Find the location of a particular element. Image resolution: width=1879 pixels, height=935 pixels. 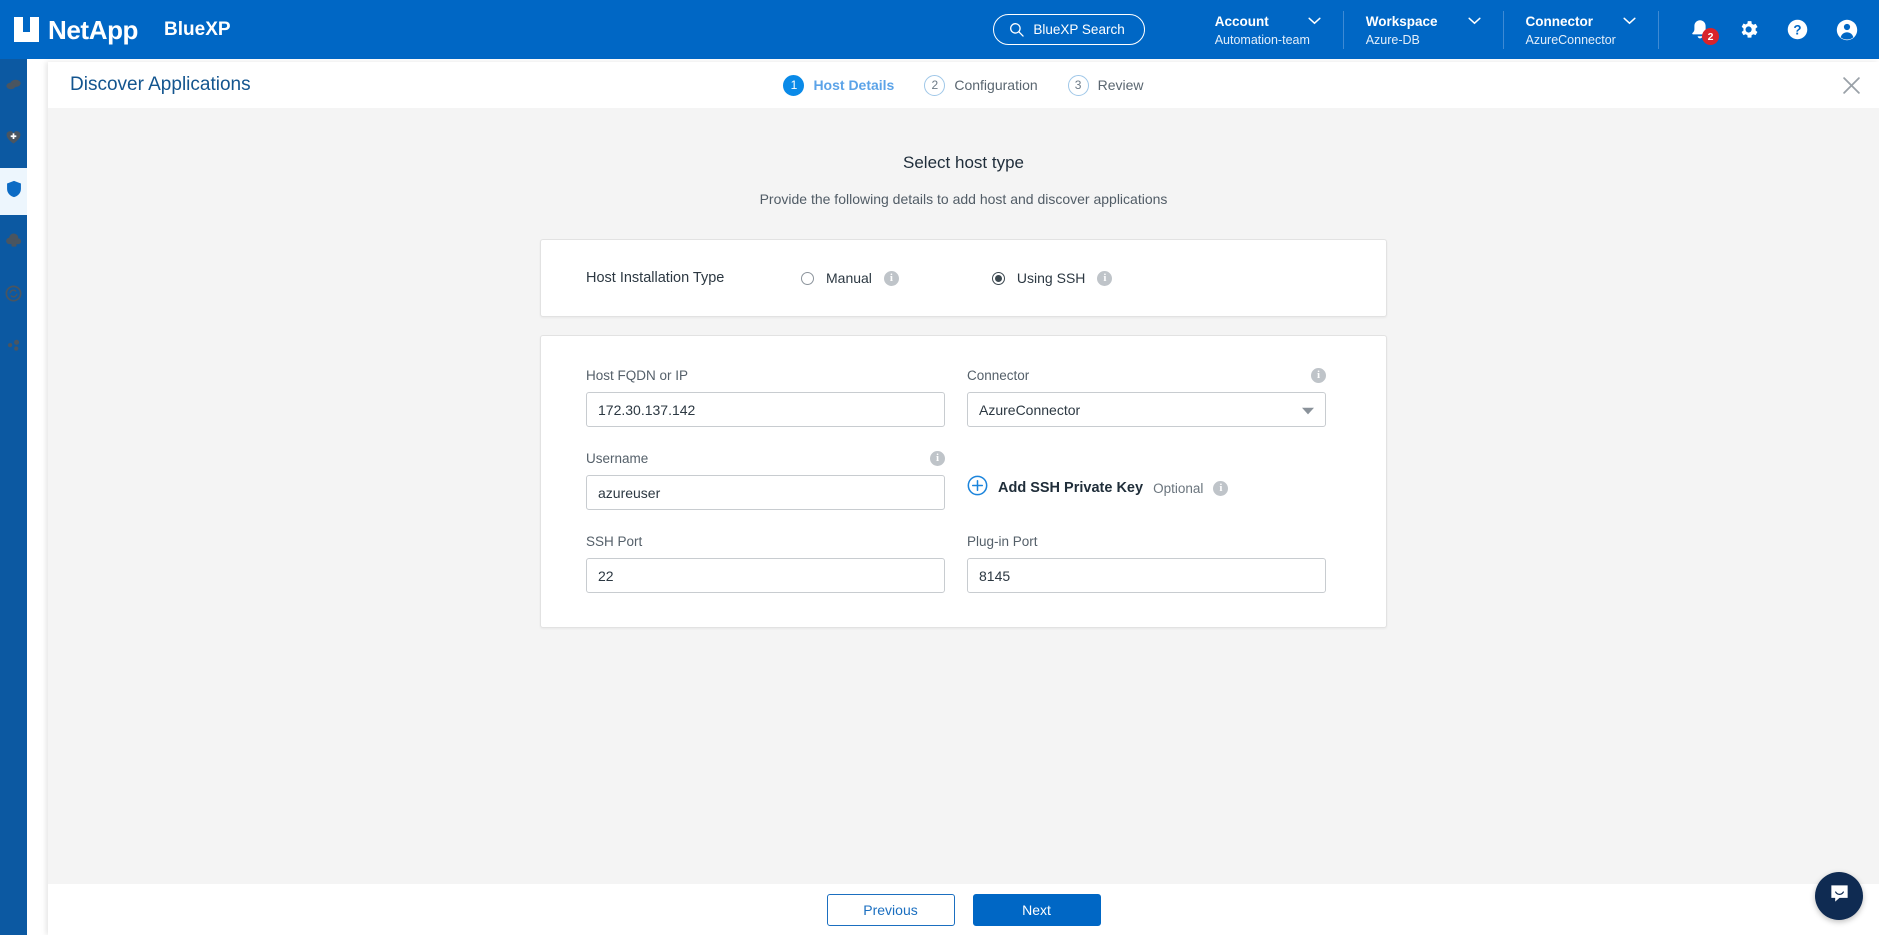

wizard-step-configuration: 2 Configuration is located at coordinates (981, 85).